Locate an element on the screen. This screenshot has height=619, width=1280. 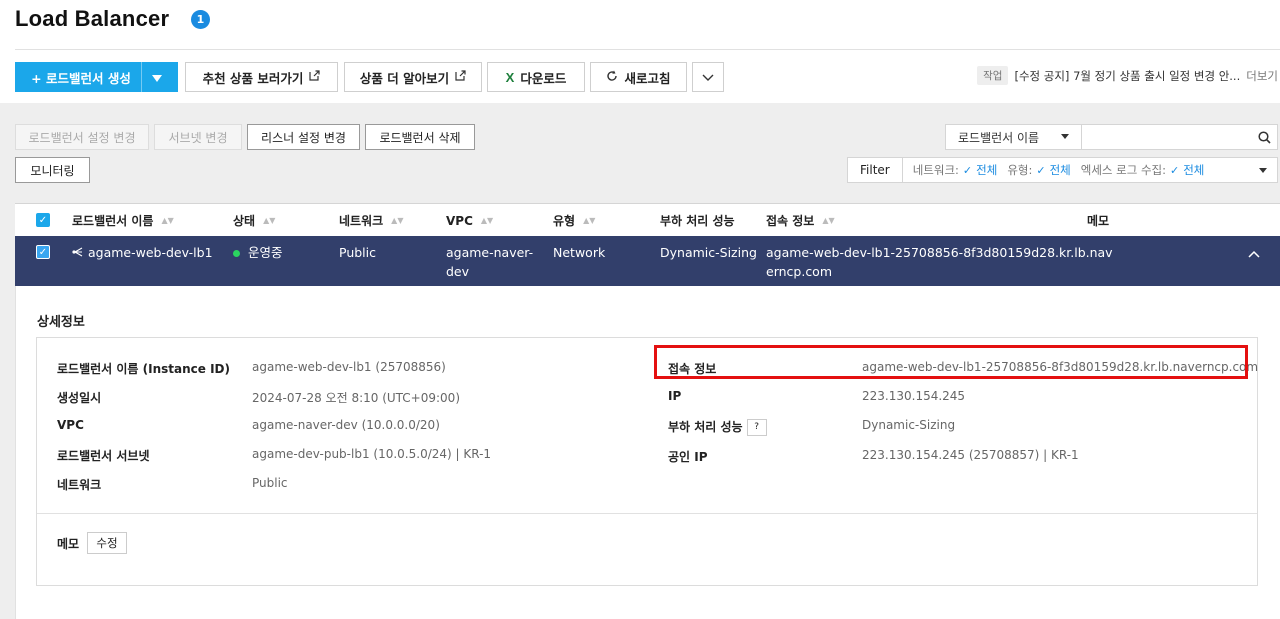
download-button: X 다운로드 is located at coordinates (536, 77).